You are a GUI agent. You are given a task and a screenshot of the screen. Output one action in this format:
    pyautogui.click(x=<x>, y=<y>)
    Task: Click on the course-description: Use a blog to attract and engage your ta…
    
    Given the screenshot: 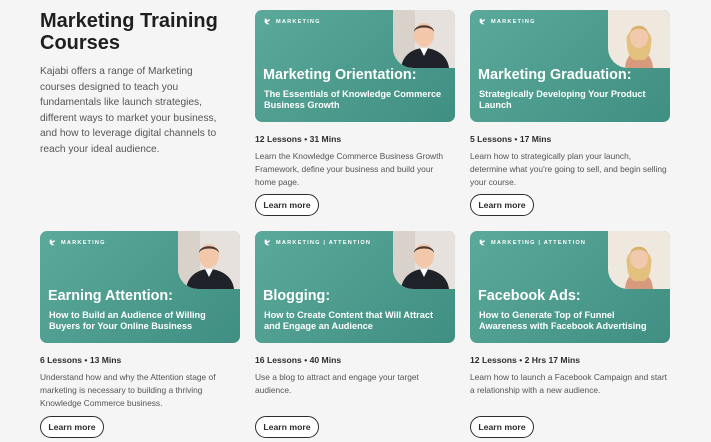 What is the action you would take?
    pyautogui.click(x=337, y=383)
    